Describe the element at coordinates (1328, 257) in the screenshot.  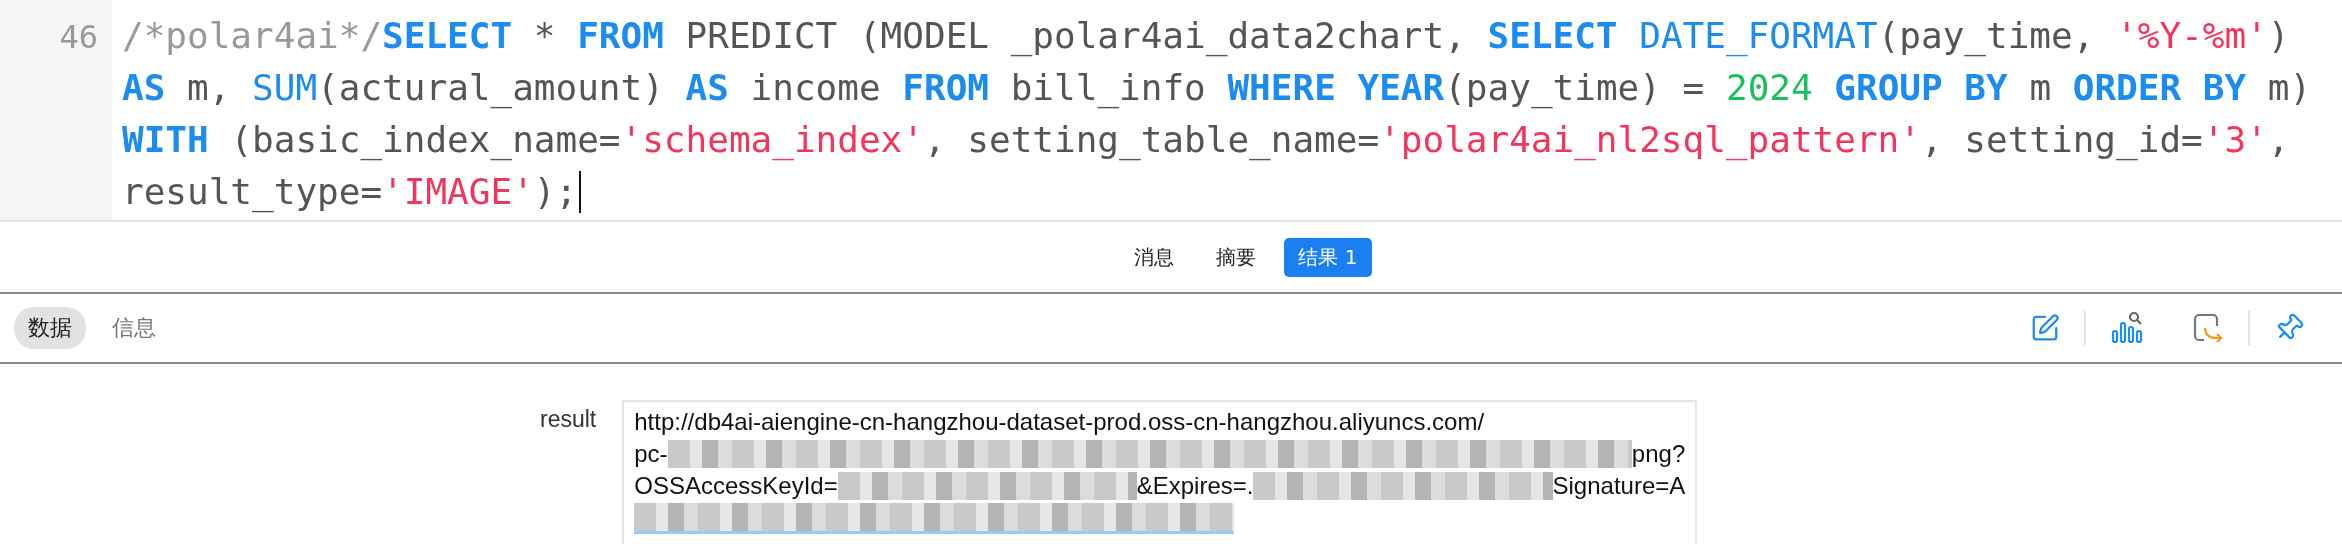
I see `result-tab: 结果 1` at that location.